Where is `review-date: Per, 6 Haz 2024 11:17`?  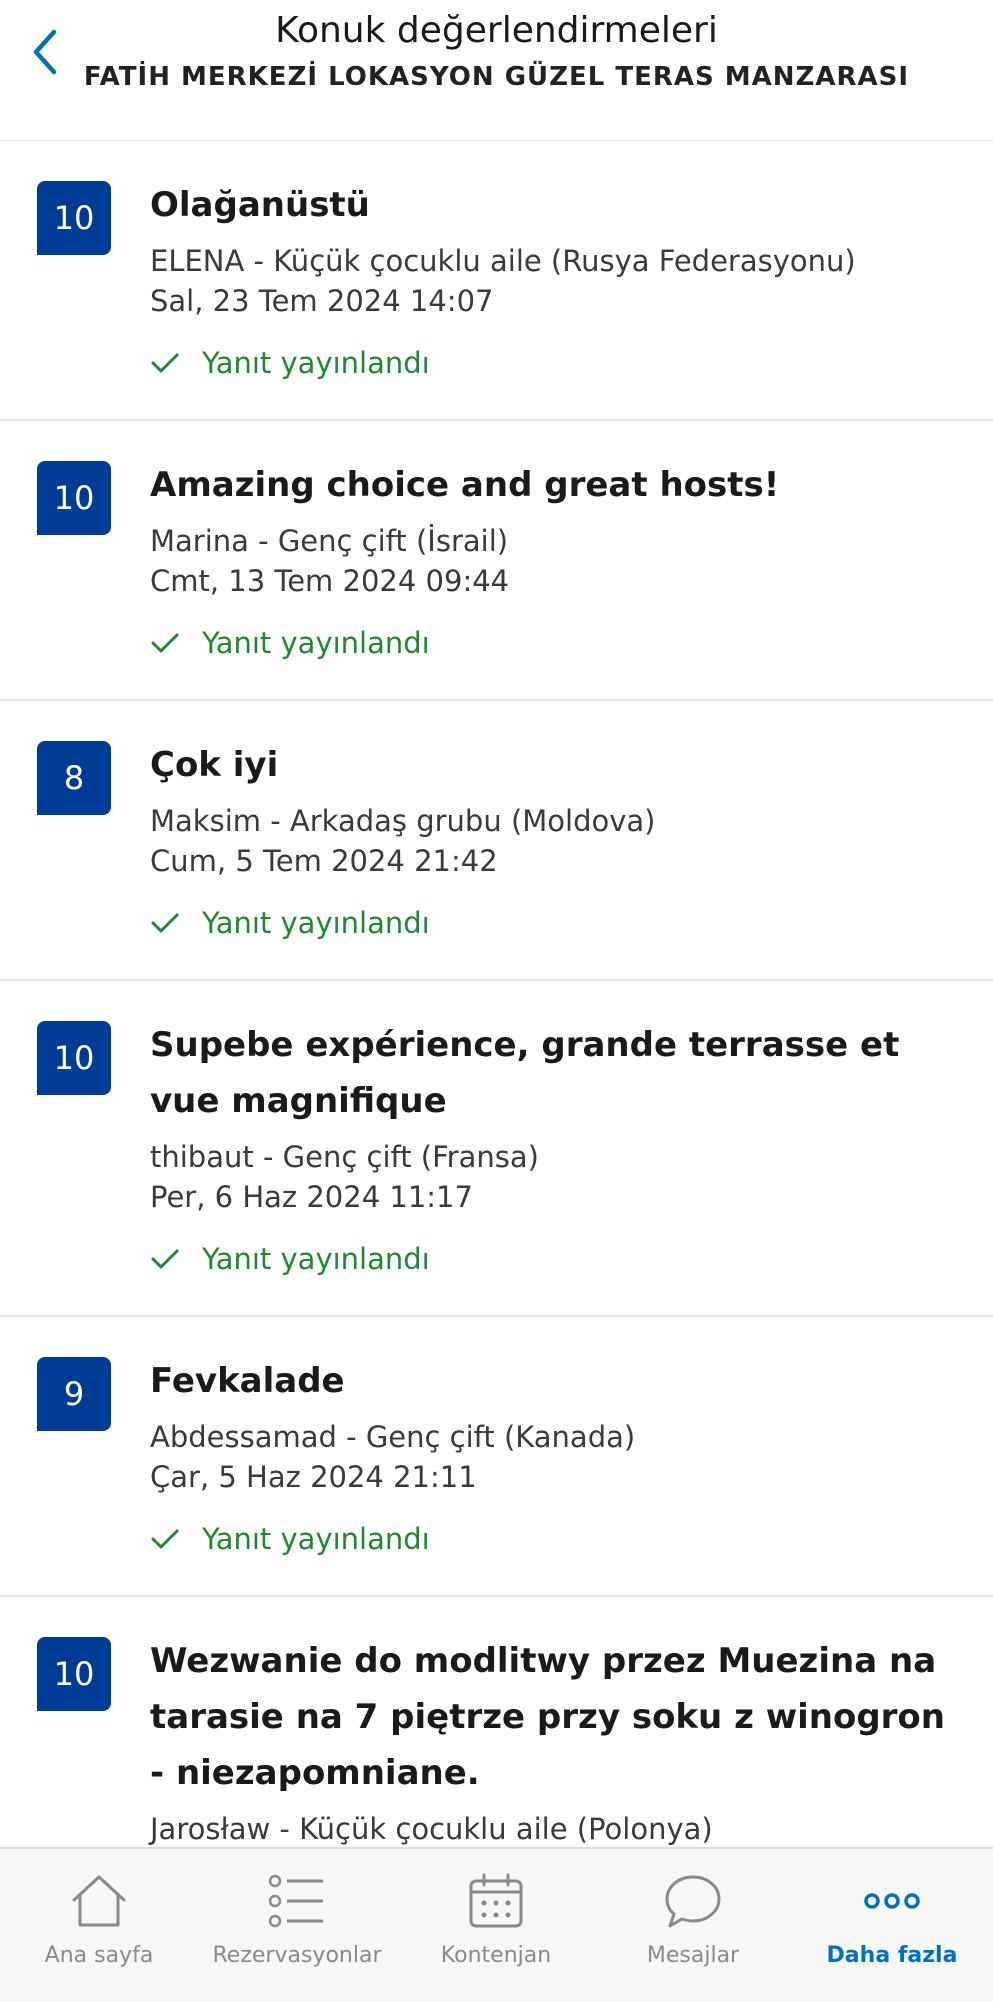 review-date: Per, 6 Haz 2024 11:17 is located at coordinates (311, 1197).